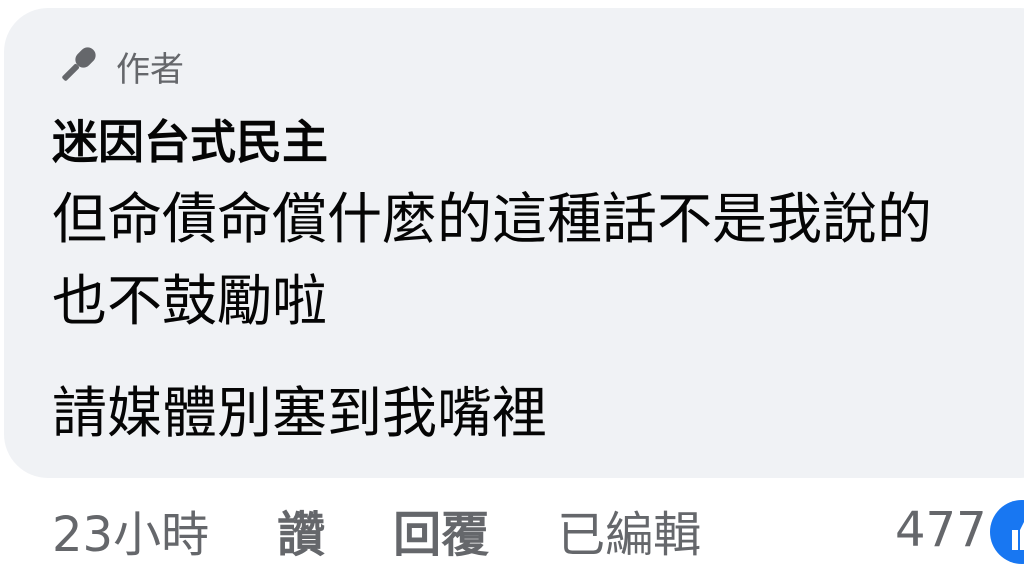 Image resolution: width=1024 pixels, height=576 pixels. What do you see at coordinates (150, 69) in the screenshot?
I see `author-badge-label: 作者` at bounding box center [150, 69].